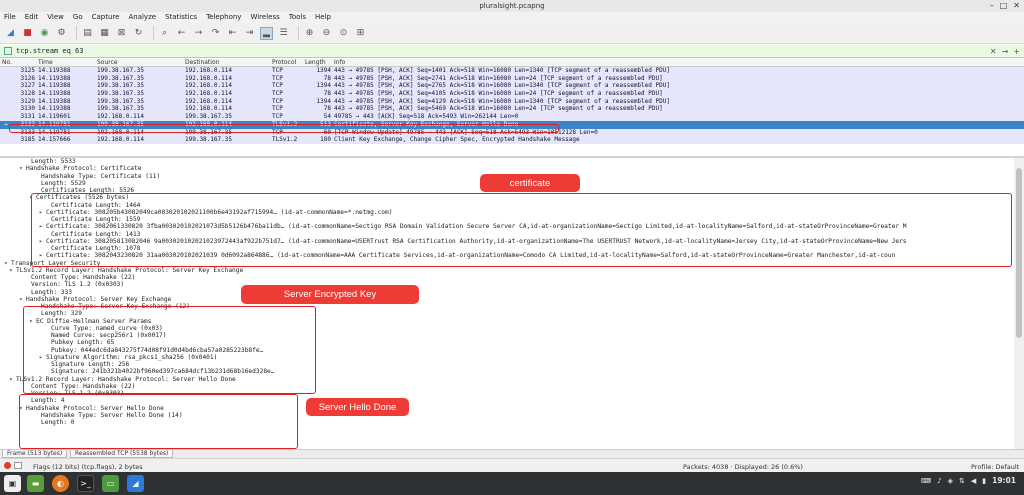  Describe the element at coordinates (99, 299) in the screenshot. I see `detail-tree-text: Handshake Protocol: Server Key Exchange` at that location.